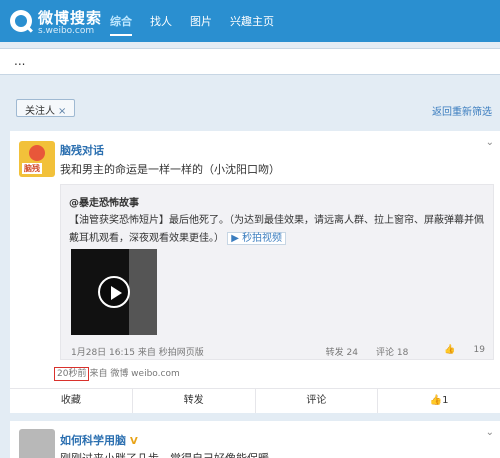 The height and width of the screenshot is (458, 500). Describe the element at coordinates (436, 400) in the screenshot. I see `thumbs-up-icon: 👍` at that location.